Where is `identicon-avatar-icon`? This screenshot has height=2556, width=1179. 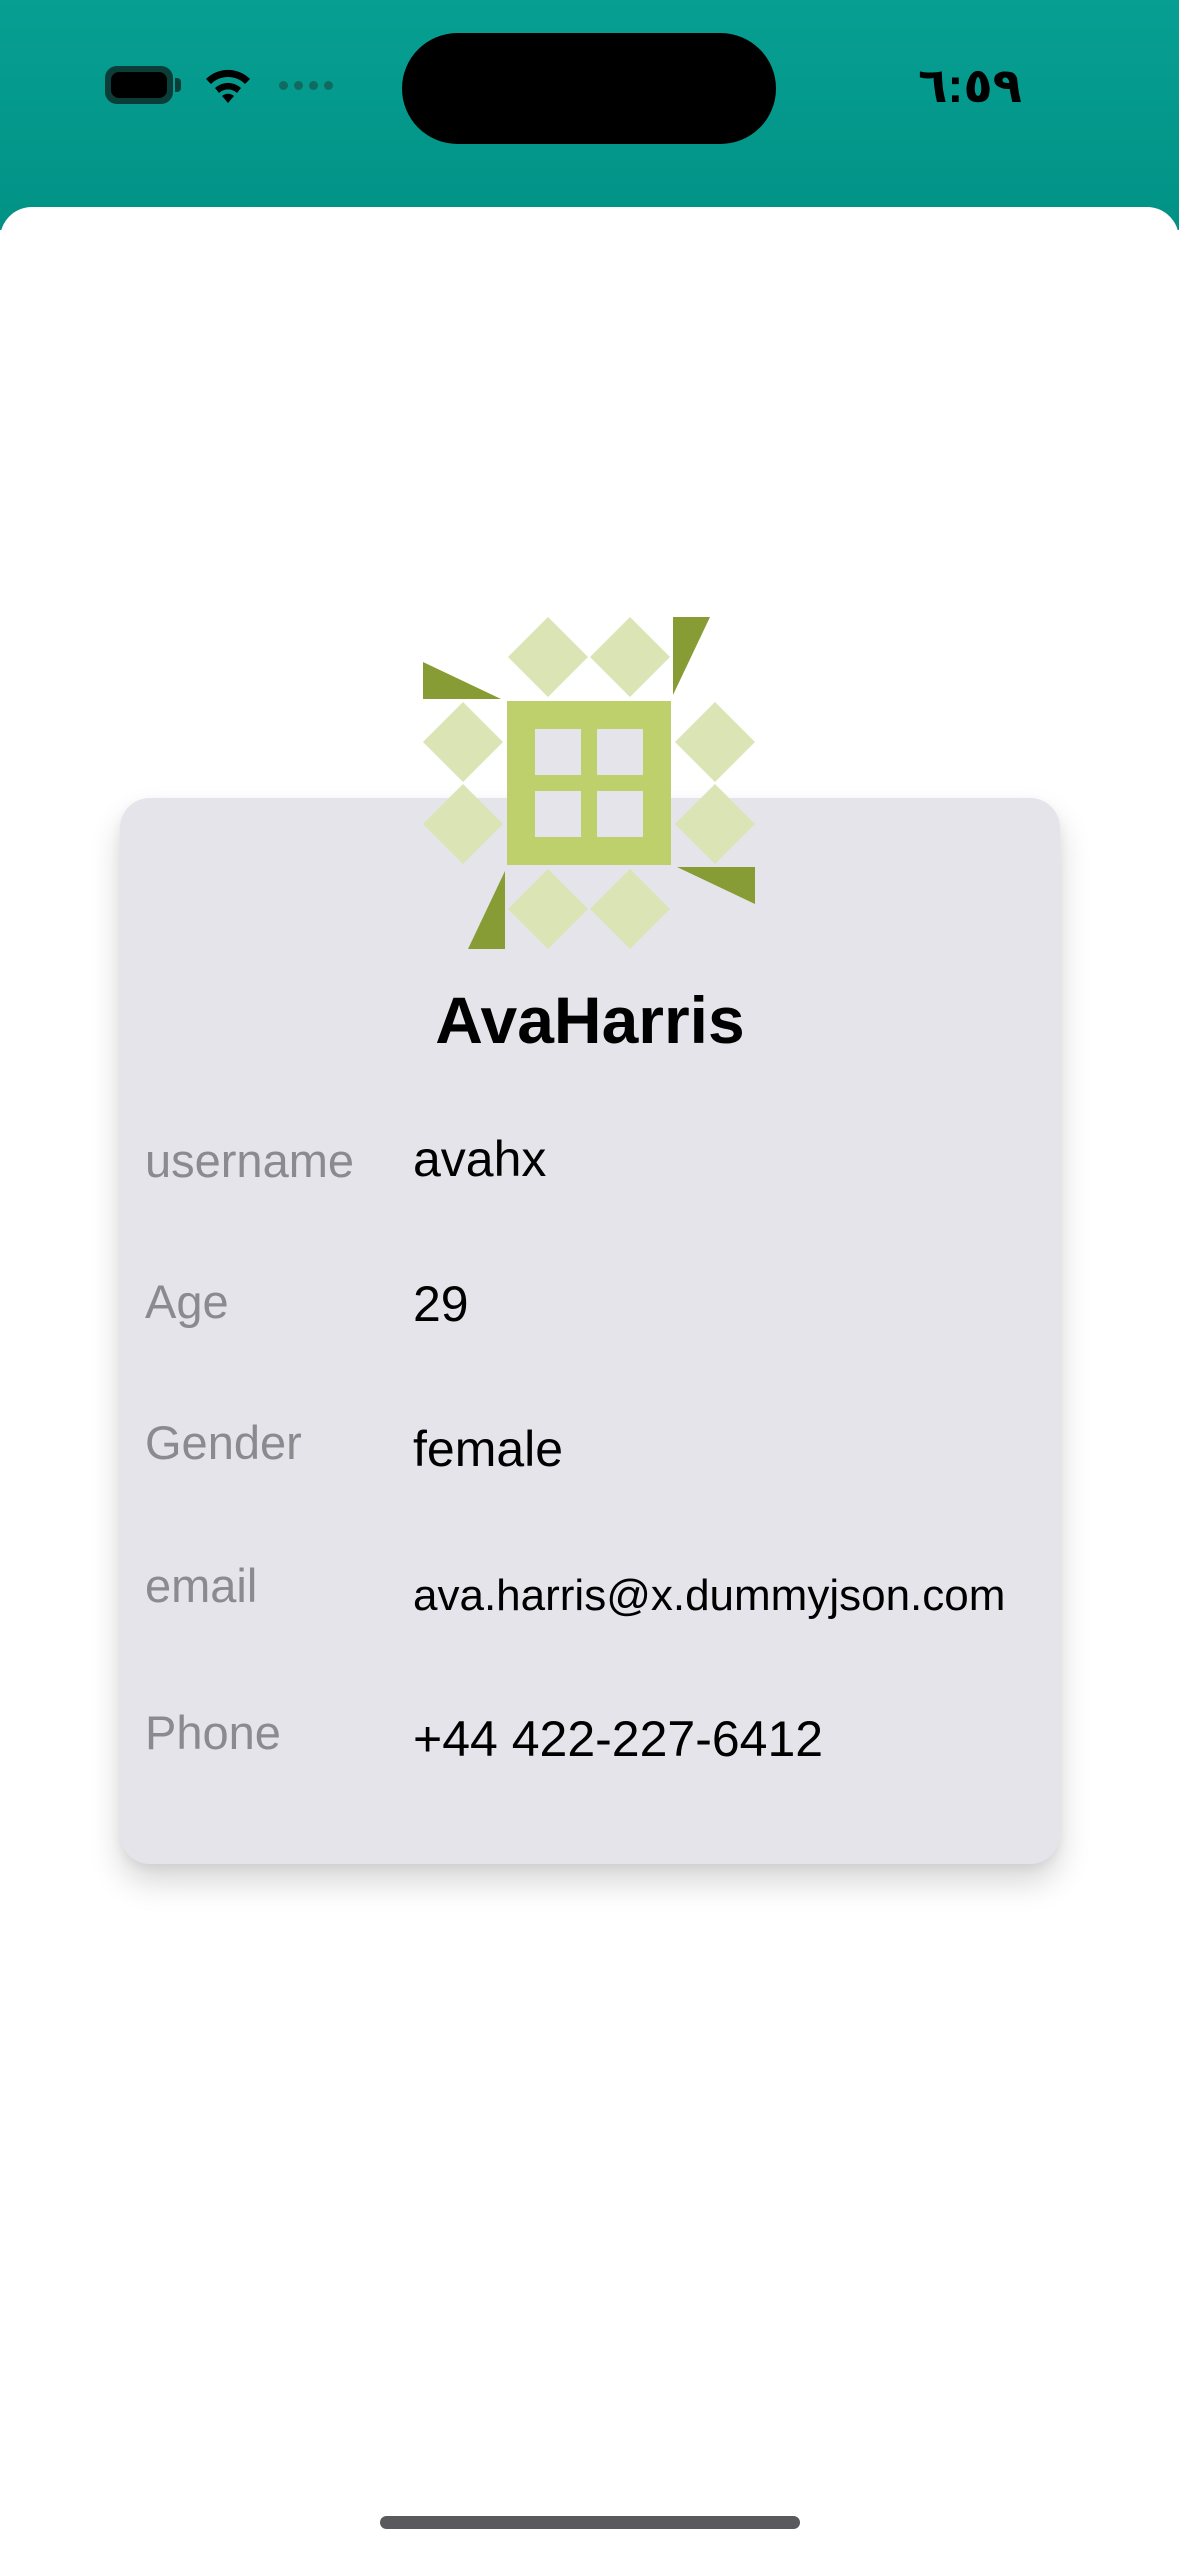 identicon-avatar-icon is located at coordinates (589, 783).